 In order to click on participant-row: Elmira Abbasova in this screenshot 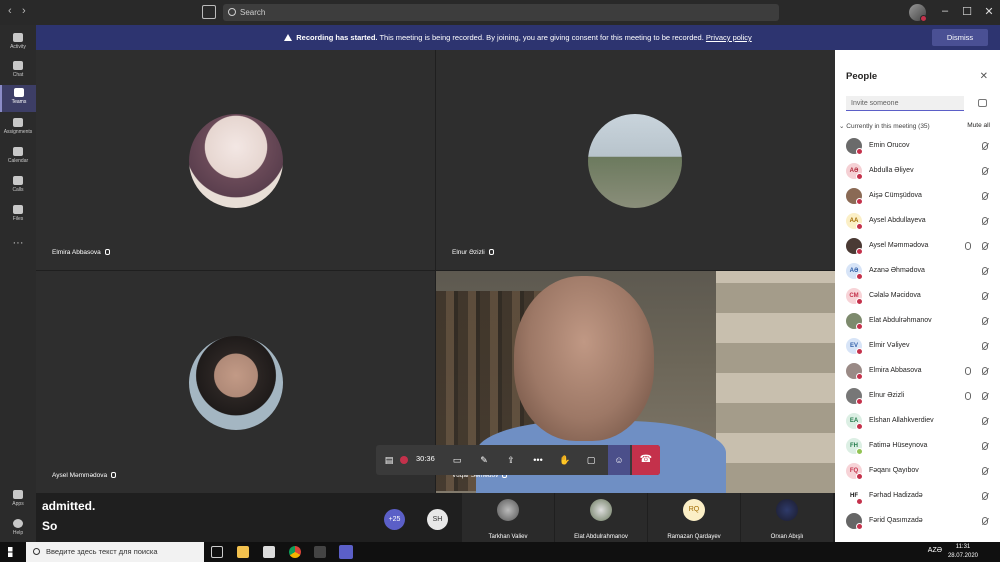, I will do `click(917, 371)`.